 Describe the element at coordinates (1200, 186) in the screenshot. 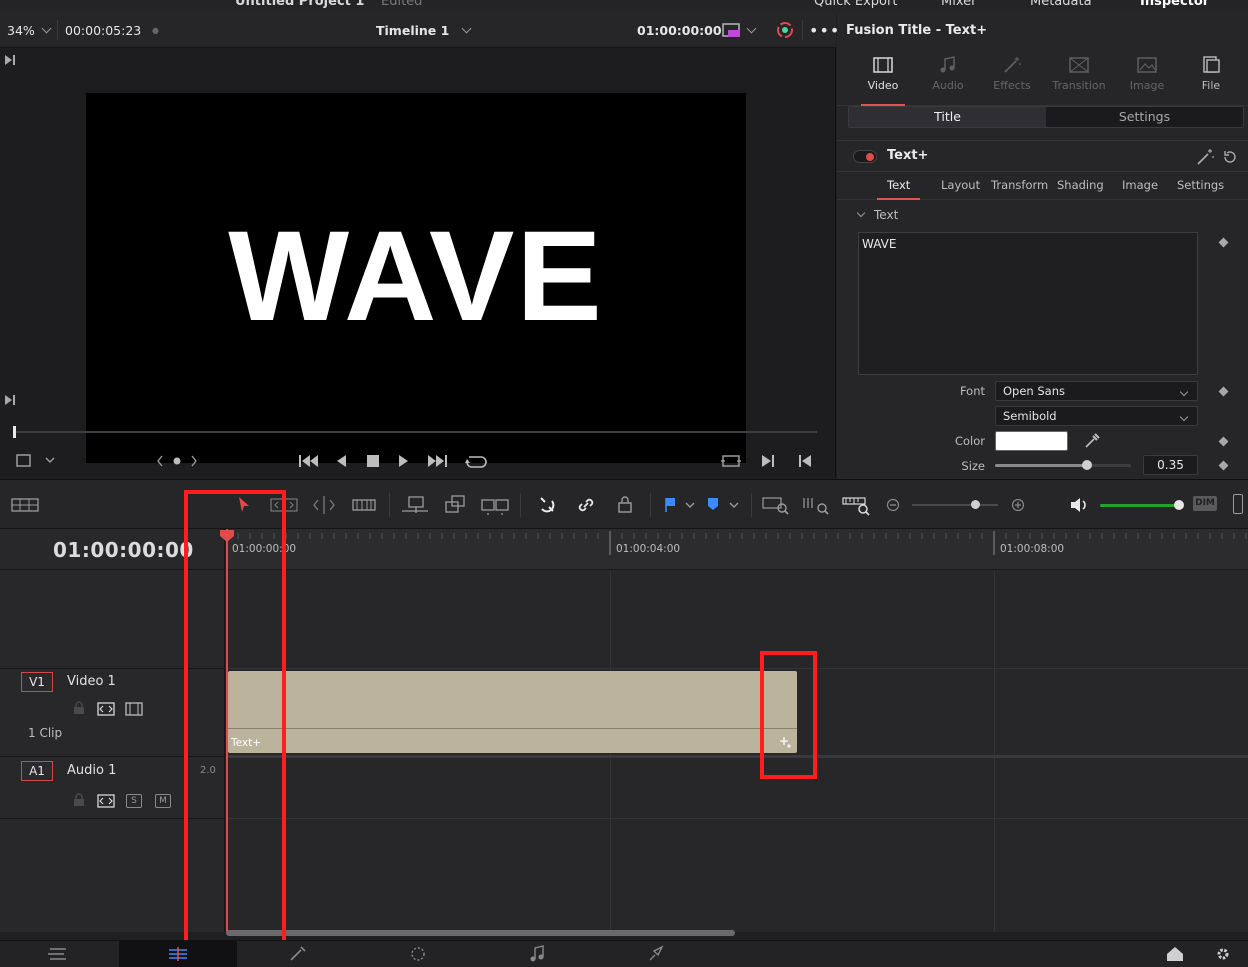

I see `subtab-settings: Settings` at that location.